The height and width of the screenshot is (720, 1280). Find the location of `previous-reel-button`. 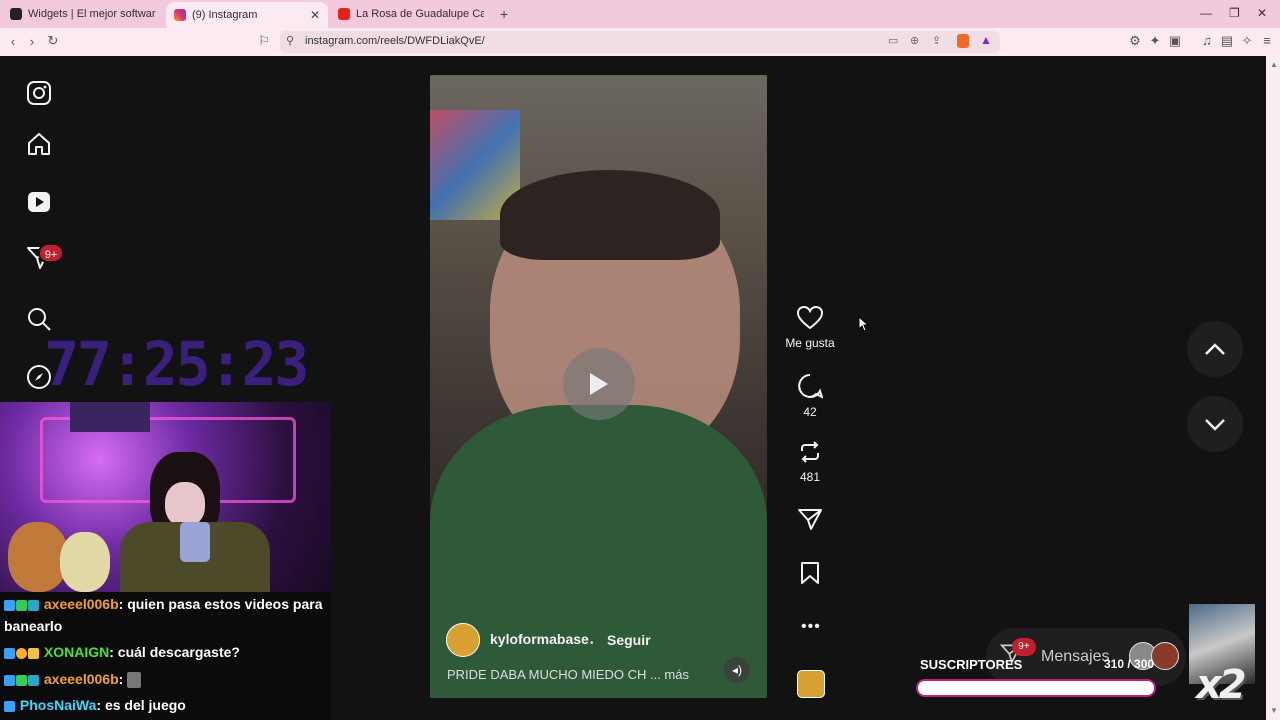

previous-reel-button is located at coordinates (1215, 349).